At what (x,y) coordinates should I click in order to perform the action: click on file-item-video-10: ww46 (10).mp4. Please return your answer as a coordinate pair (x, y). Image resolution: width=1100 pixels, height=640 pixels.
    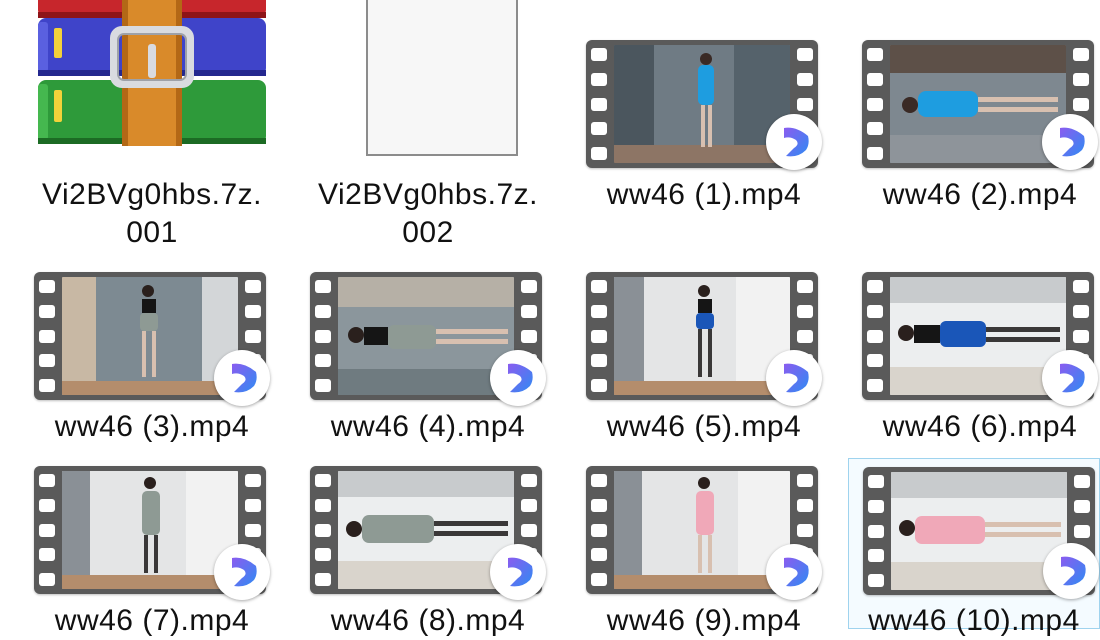
    Looking at the image, I should click on (974, 547).